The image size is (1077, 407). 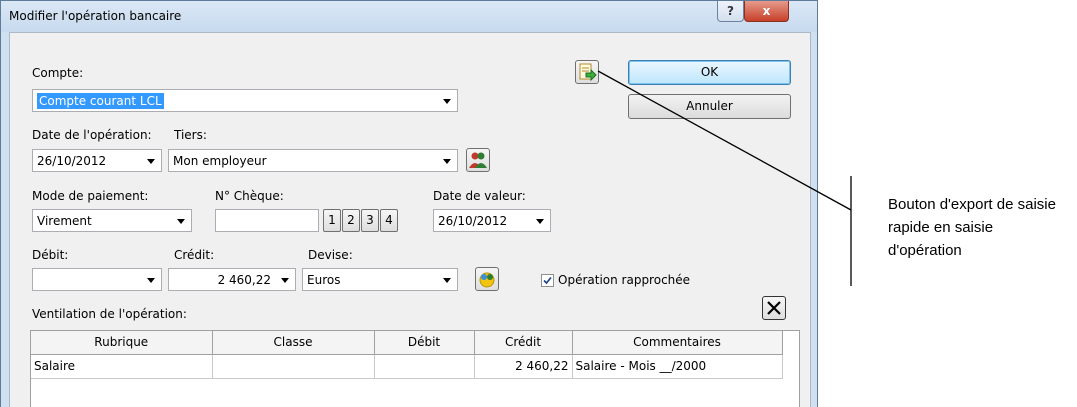 What do you see at coordinates (724, 140) in the screenshot?
I see `callout-pointer-line` at bounding box center [724, 140].